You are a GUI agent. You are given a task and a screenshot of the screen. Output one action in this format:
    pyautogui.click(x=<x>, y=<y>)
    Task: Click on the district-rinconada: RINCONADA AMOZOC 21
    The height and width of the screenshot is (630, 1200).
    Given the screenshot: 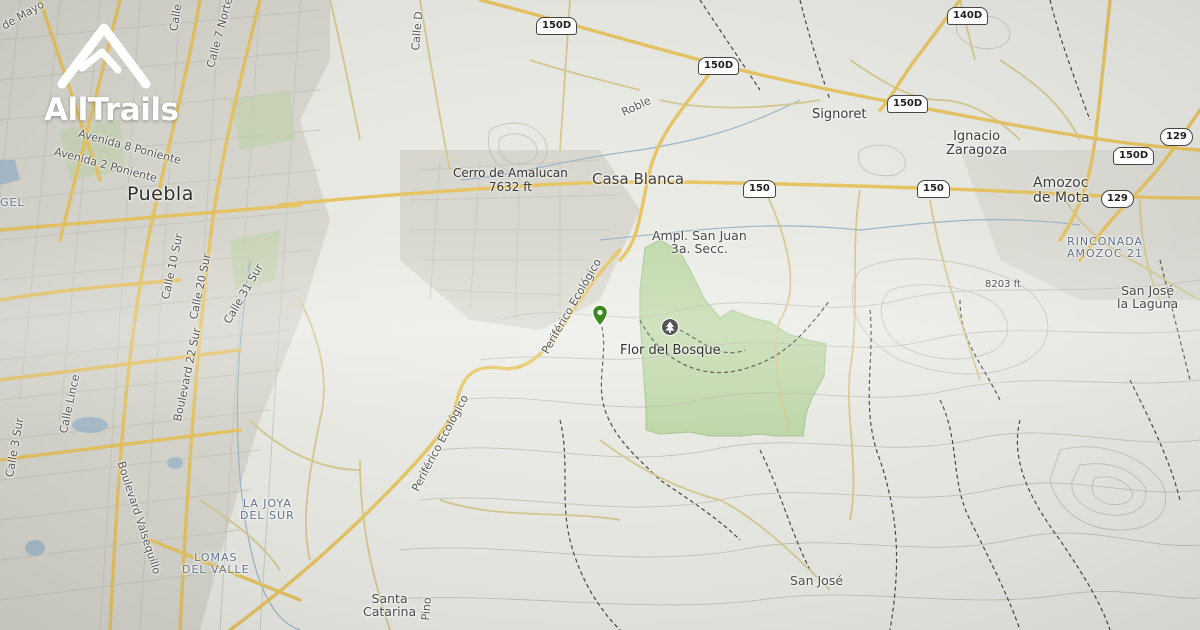 What is the action you would take?
    pyautogui.click(x=1105, y=247)
    